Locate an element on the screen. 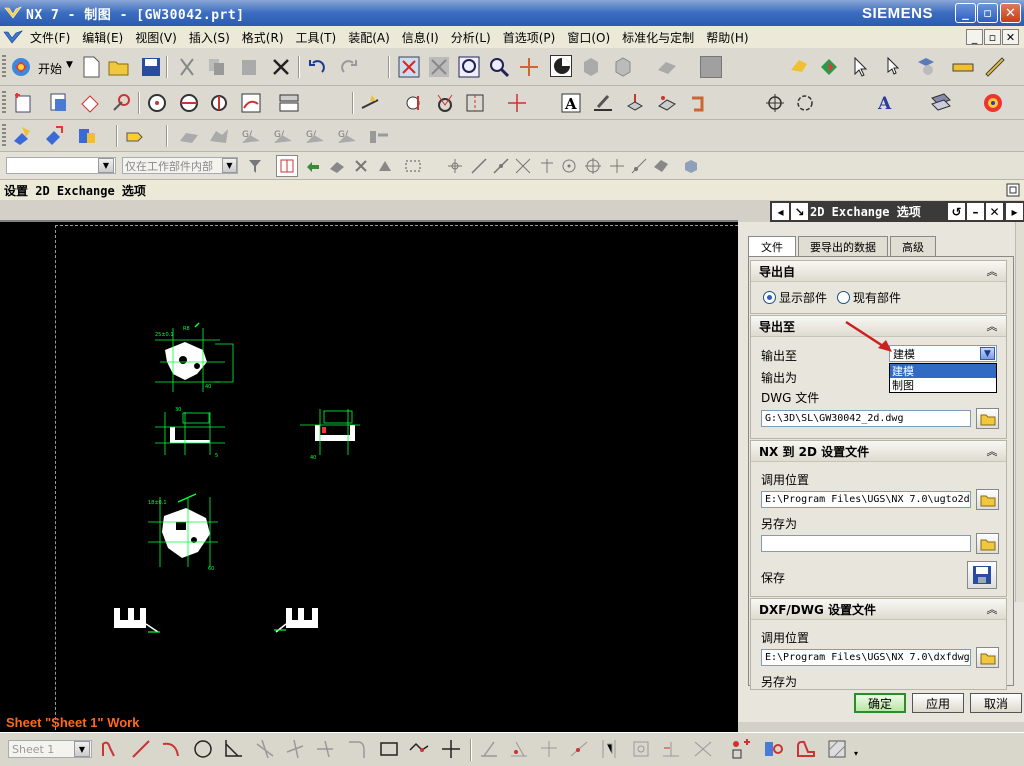 The width and height of the screenshot is (1024, 766). menu-help: 帮助(H) is located at coordinates (727, 37).